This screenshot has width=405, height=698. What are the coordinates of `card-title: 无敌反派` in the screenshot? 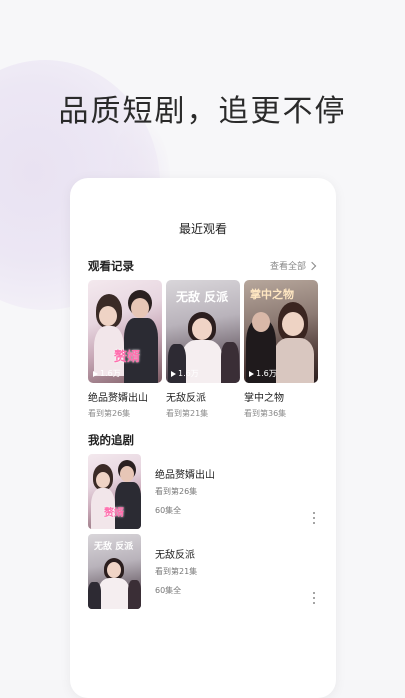 It's located at (186, 398).